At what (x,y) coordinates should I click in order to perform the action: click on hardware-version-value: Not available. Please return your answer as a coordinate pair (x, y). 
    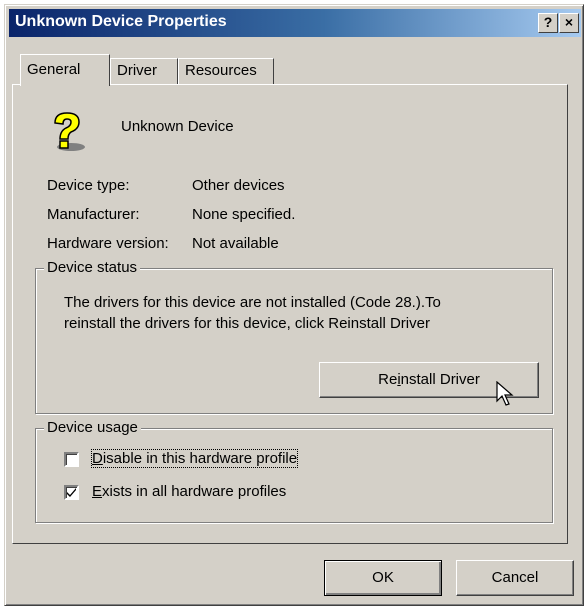
    Looking at the image, I should click on (235, 243).